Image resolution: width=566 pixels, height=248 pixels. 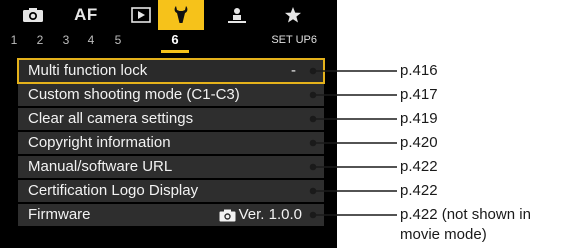 I want to click on page-reference: p.416, so click(x=419, y=70).